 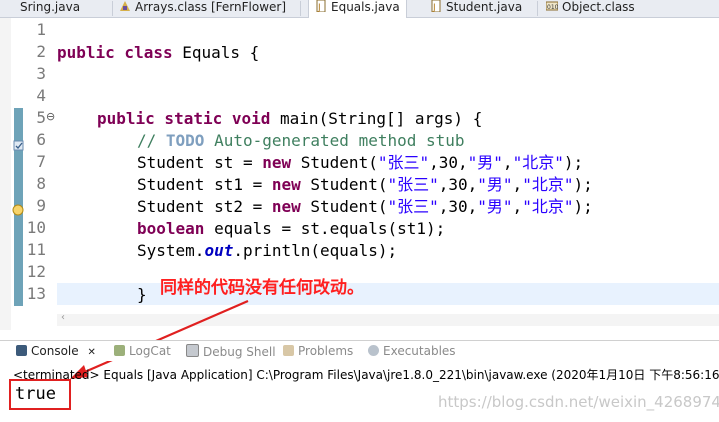 What do you see at coordinates (21, 350) in the screenshot?
I see `console-icon` at bounding box center [21, 350].